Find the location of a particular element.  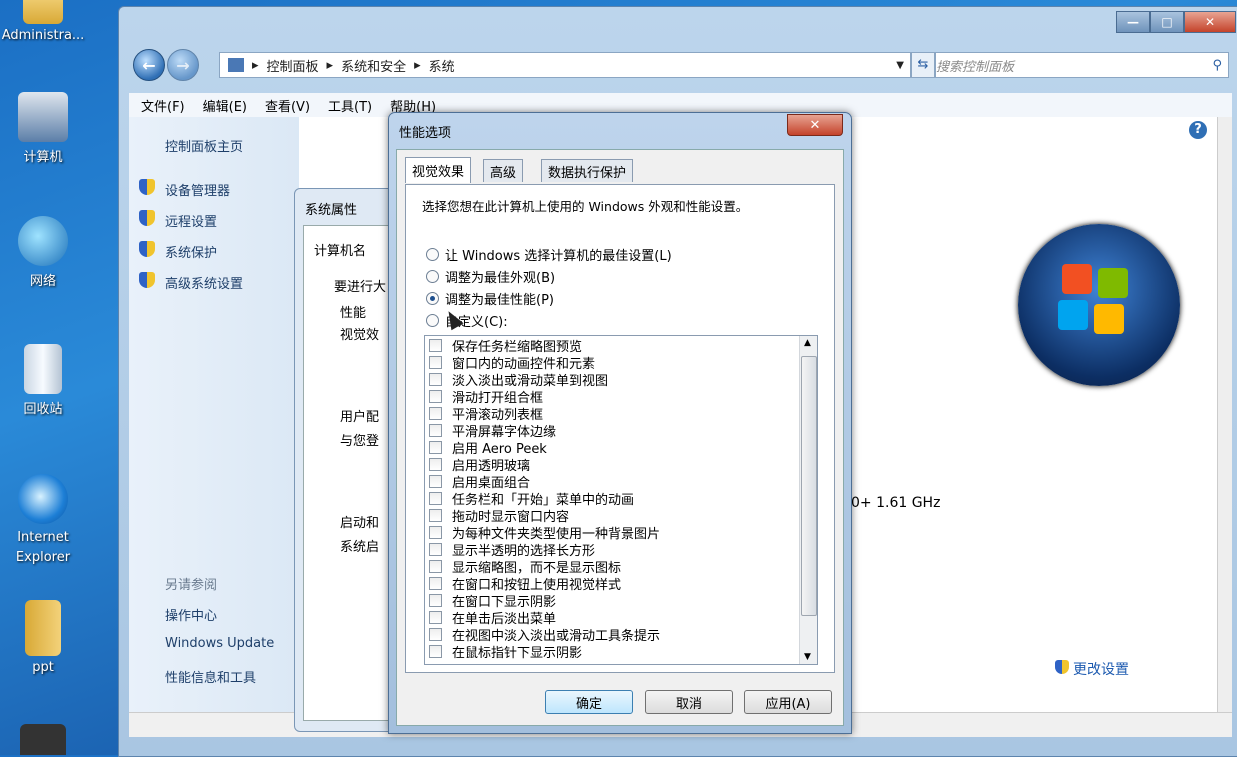

desktop-icon-label: 计算机 is located at coordinates (43, 157).